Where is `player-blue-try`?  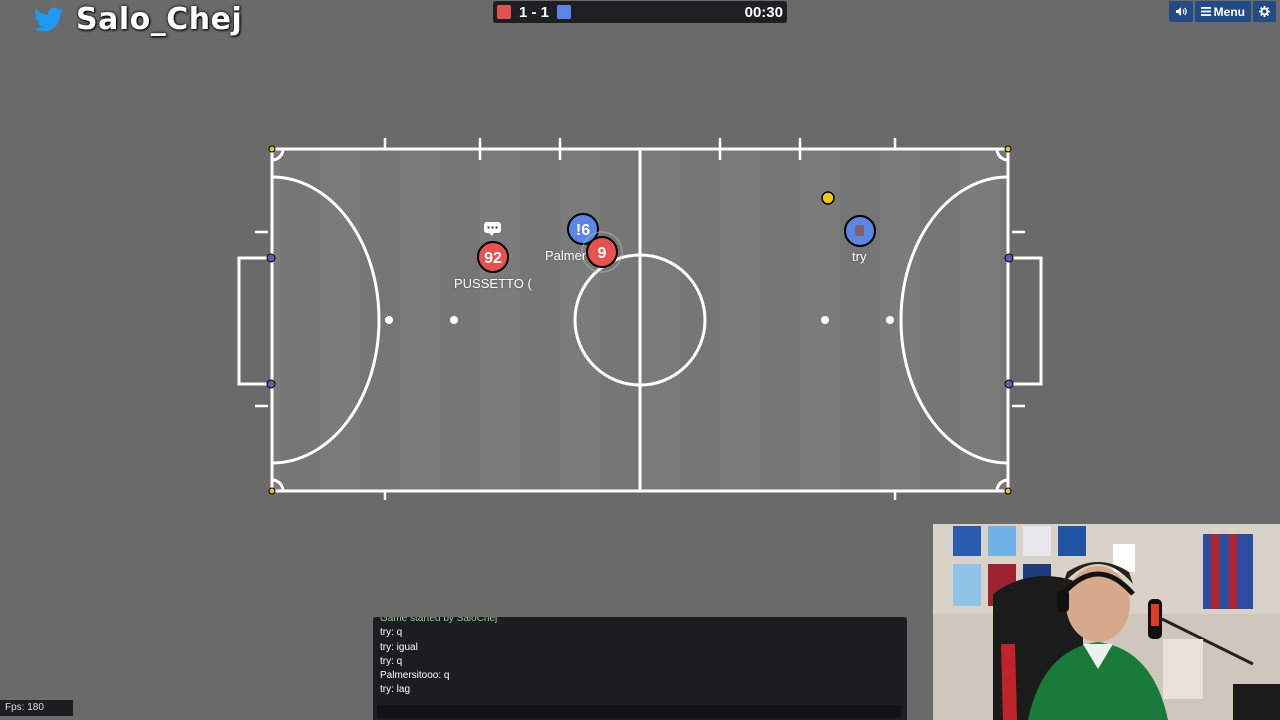
player-blue-try is located at coordinates (860, 231).